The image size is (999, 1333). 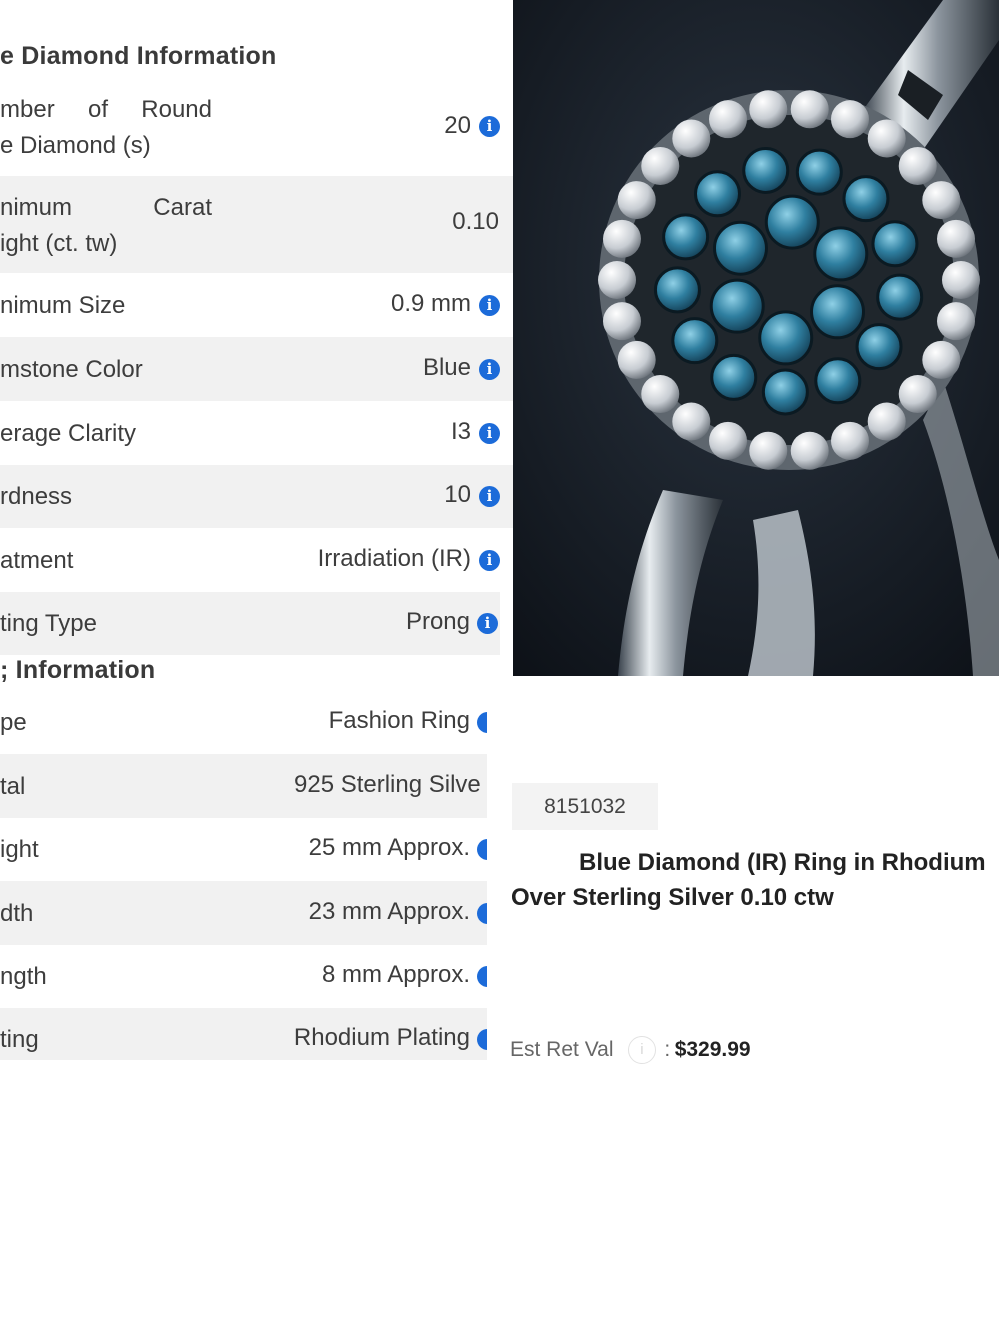 What do you see at coordinates (13, 722) in the screenshot?
I see `spec-label: pe` at bounding box center [13, 722].